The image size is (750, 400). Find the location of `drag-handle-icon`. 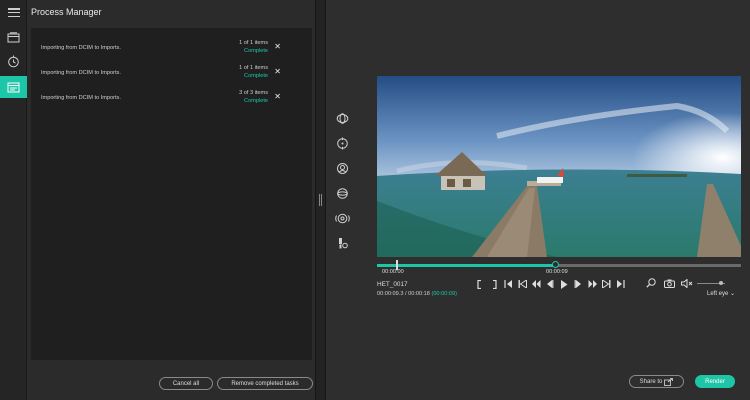

drag-handle-icon is located at coordinates (321, 199).